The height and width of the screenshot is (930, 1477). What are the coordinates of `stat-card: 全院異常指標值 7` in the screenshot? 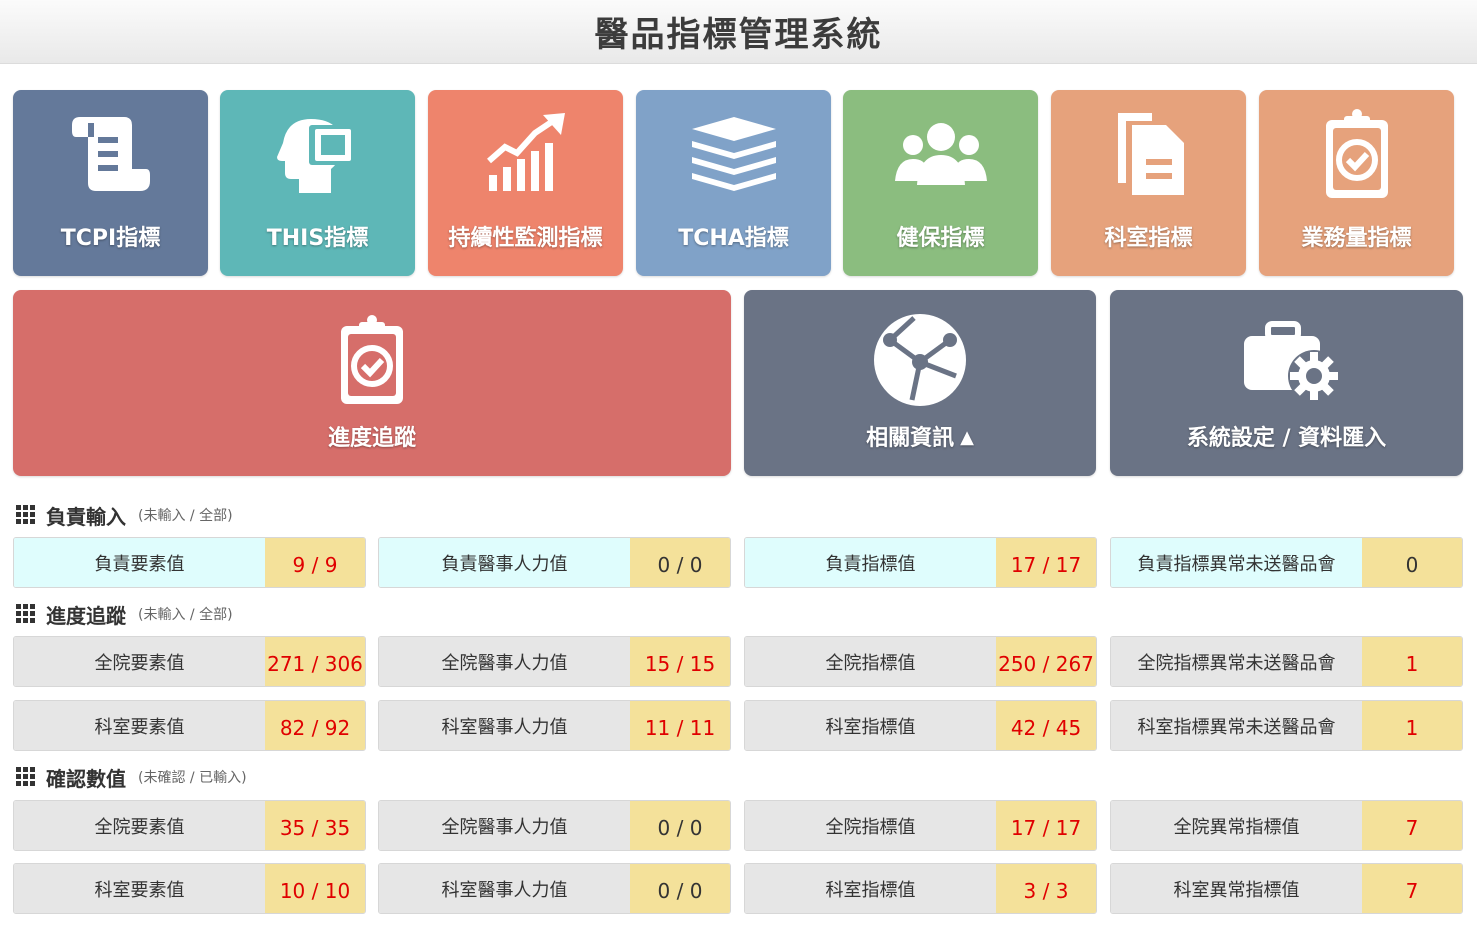 It's located at (1286, 825).